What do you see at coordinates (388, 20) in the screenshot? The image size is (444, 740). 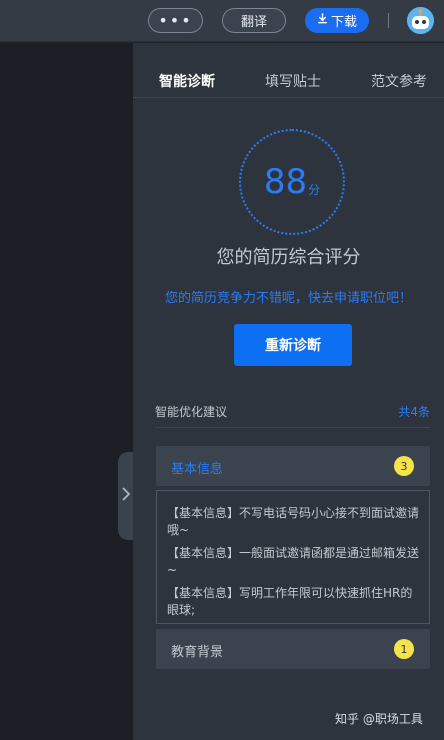 I see `toolbar-divider` at bounding box center [388, 20].